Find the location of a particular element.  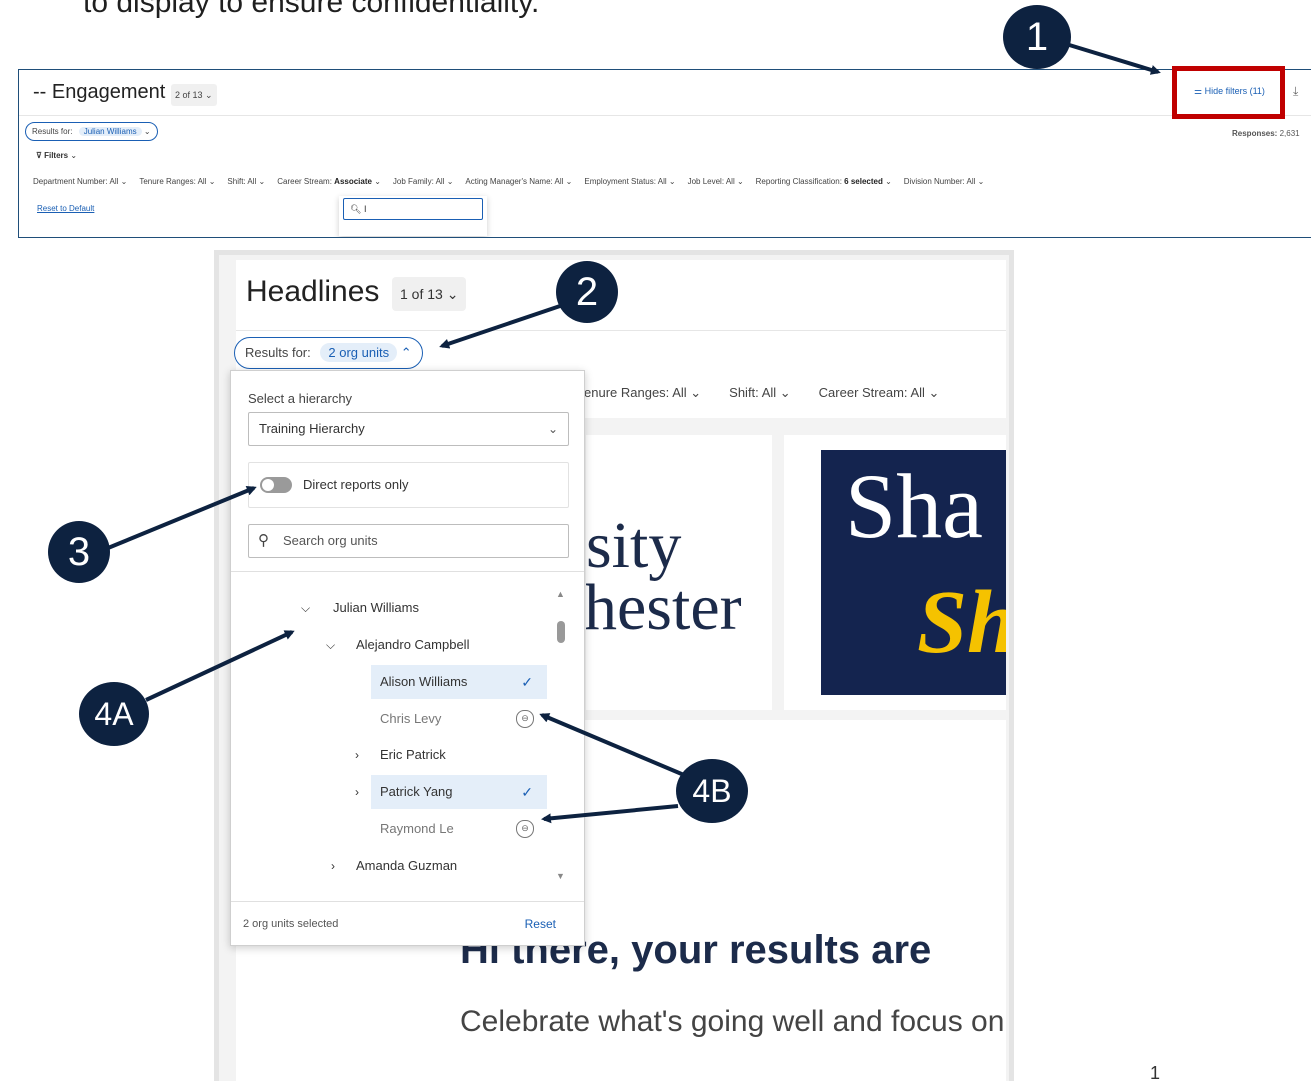

filters-label: Filters is located at coordinates (56, 155).